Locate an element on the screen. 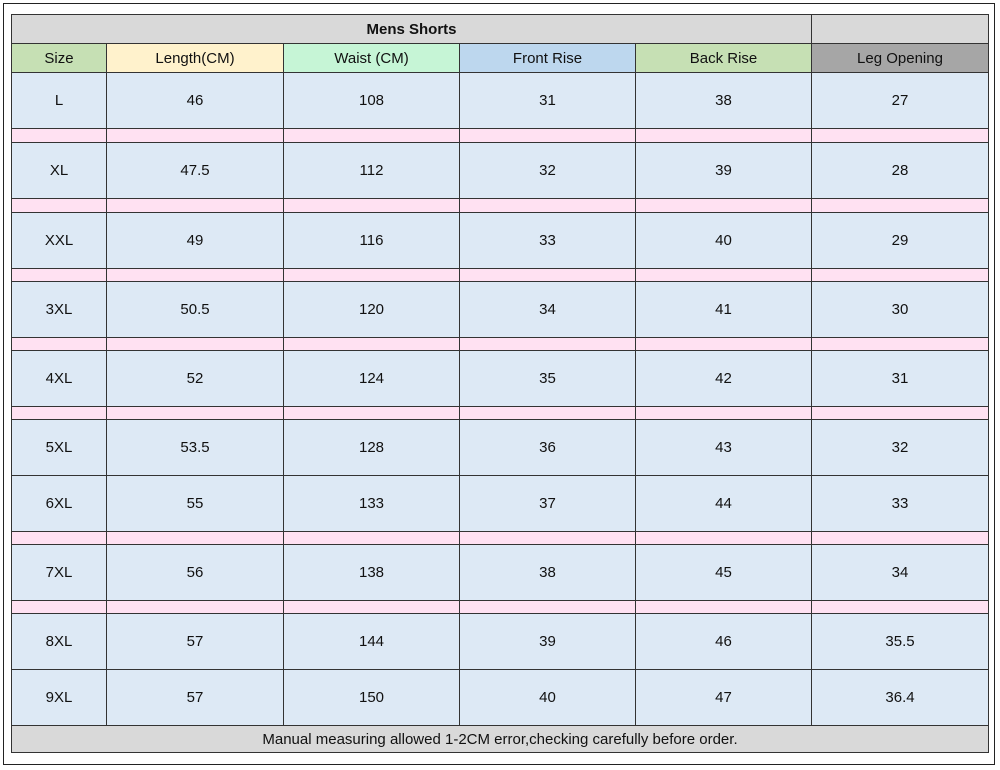 Image resolution: width=1000 pixels, height=770 pixels. table-row: XXL 49 116 33 40 29 is located at coordinates (500, 240).